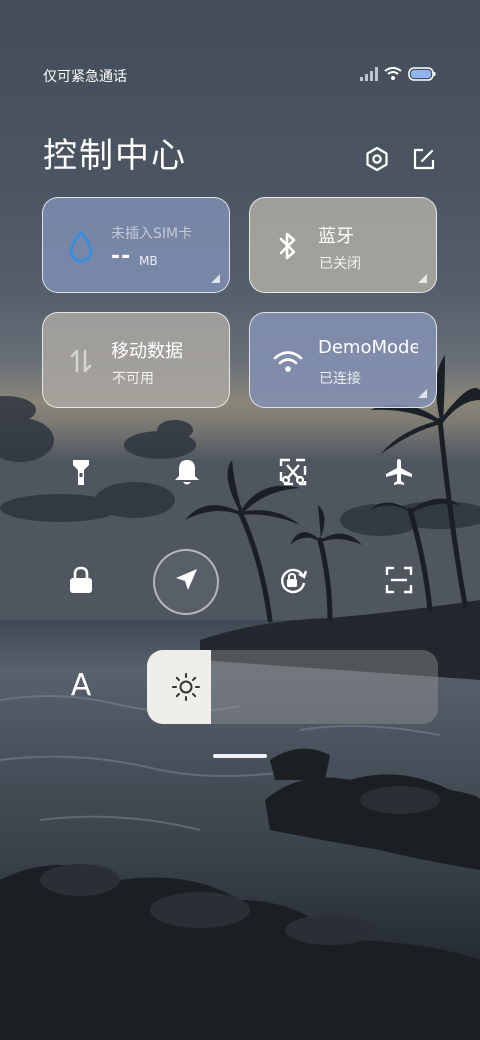  What do you see at coordinates (288, 246) in the screenshot?
I see `bluetooth-icon` at bounding box center [288, 246].